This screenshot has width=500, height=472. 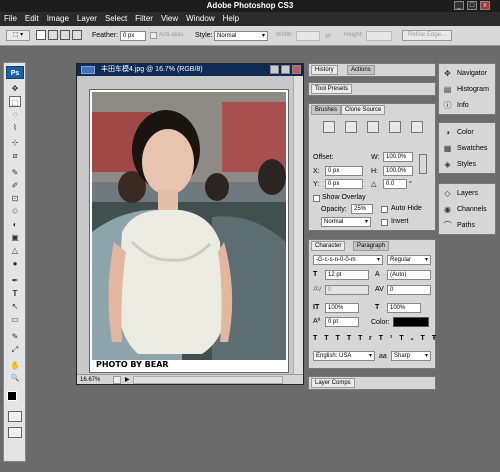 I want to click on leading-input: (Auto), so click(x=409, y=275).